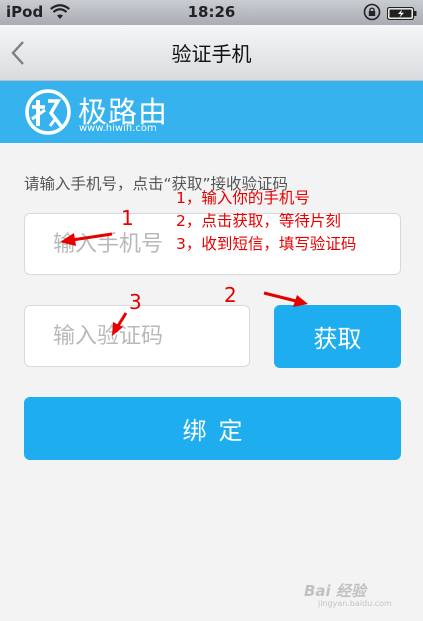 The width and height of the screenshot is (423, 621). I want to click on battery-icon, so click(401, 15).